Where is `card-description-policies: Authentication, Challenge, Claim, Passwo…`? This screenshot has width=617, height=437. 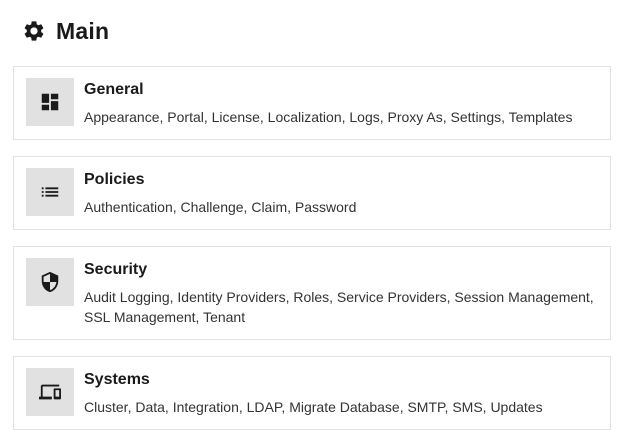 card-description-policies: Authentication, Challenge, Claim, Passwo… is located at coordinates (220, 207).